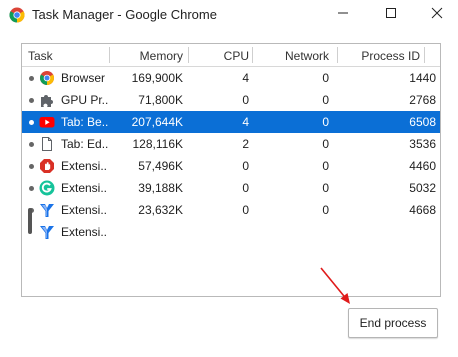  Describe the element at coordinates (161, 56) in the screenshot. I see `column-header-memory: Memory` at that location.